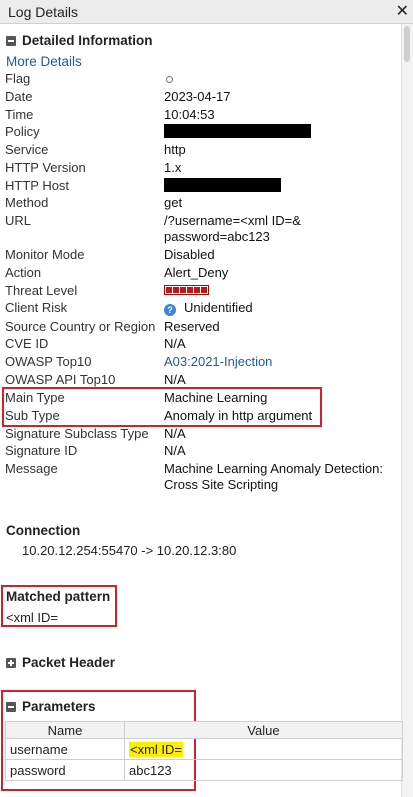 The height and width of the screenshot is (797, 413). I want to click on row-owasp-top10: OWASP Top10 A03:2021-Injection, so click(205, 363).